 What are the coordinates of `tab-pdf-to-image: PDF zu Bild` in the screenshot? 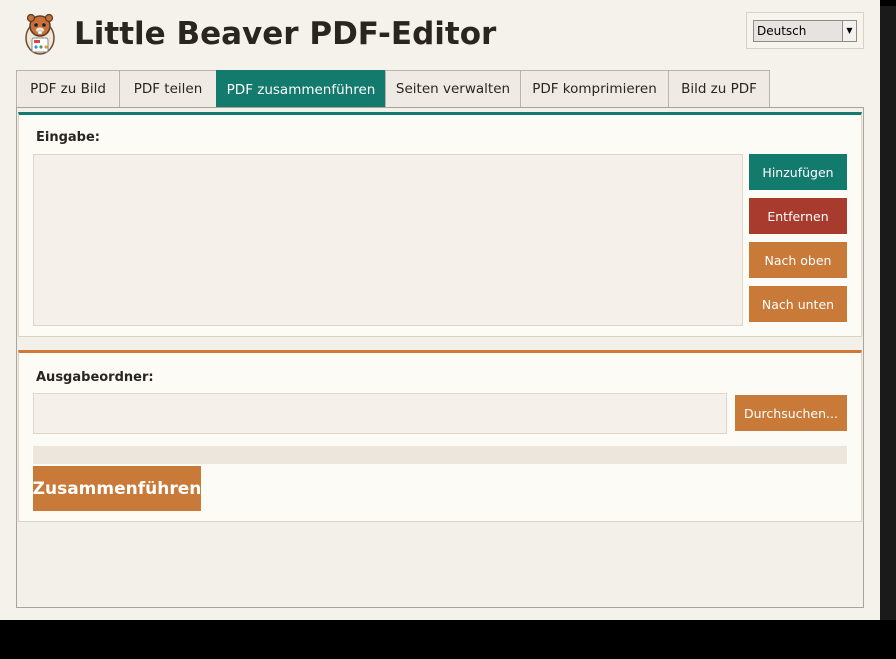 It's located at (68, 88).